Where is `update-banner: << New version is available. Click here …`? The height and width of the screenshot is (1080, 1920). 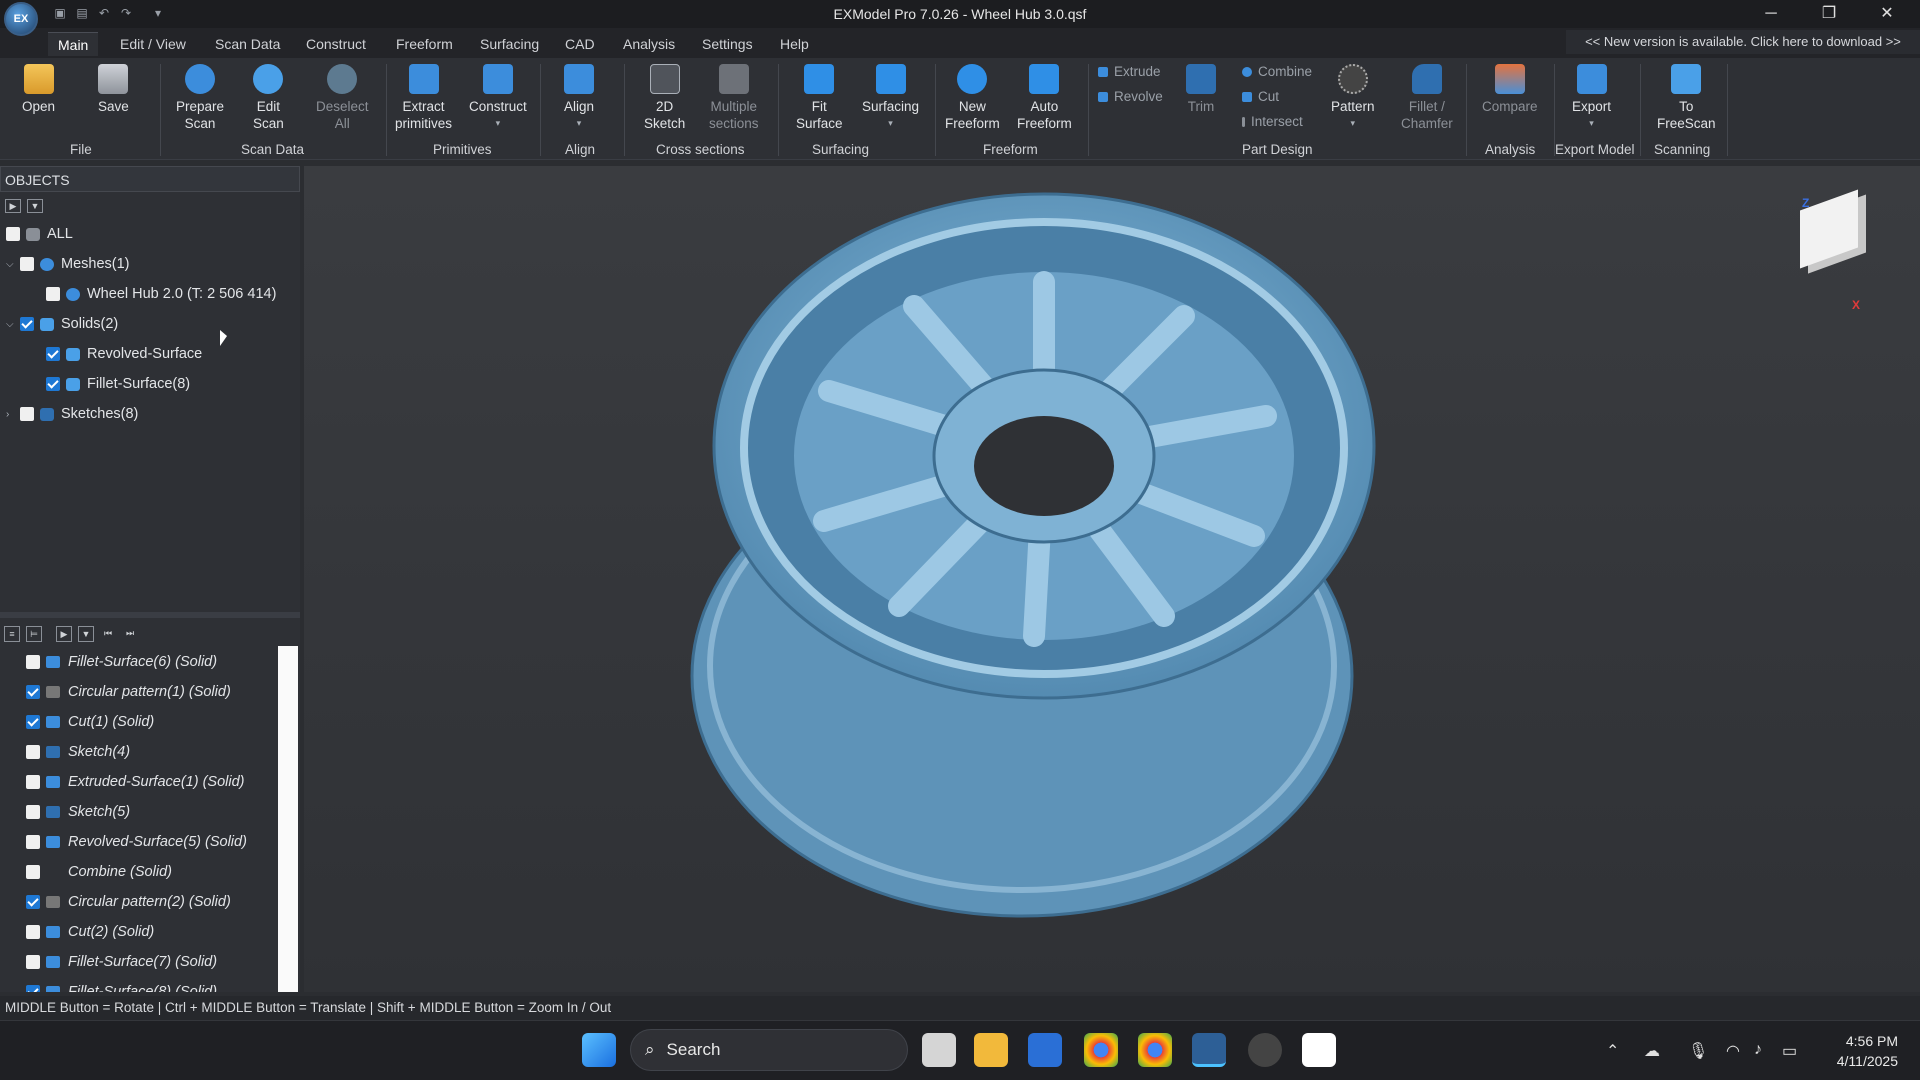 update-banner: << New version is available. Click here … is located at coordinates (1743, 42).